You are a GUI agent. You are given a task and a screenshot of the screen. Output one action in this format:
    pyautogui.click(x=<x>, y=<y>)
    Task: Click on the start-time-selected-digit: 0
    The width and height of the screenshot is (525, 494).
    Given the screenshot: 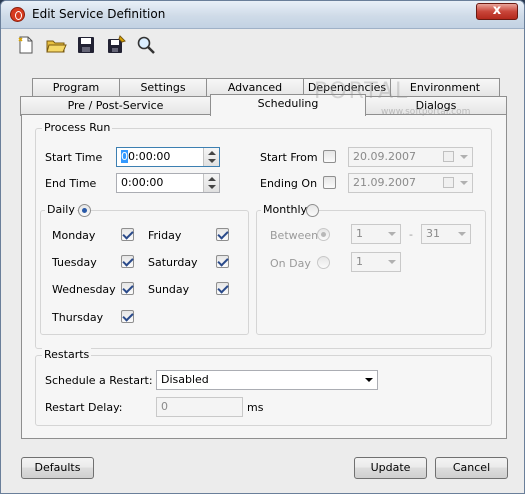 What is the action you would take?
    pyautogui.click(x=124, y=156)
    